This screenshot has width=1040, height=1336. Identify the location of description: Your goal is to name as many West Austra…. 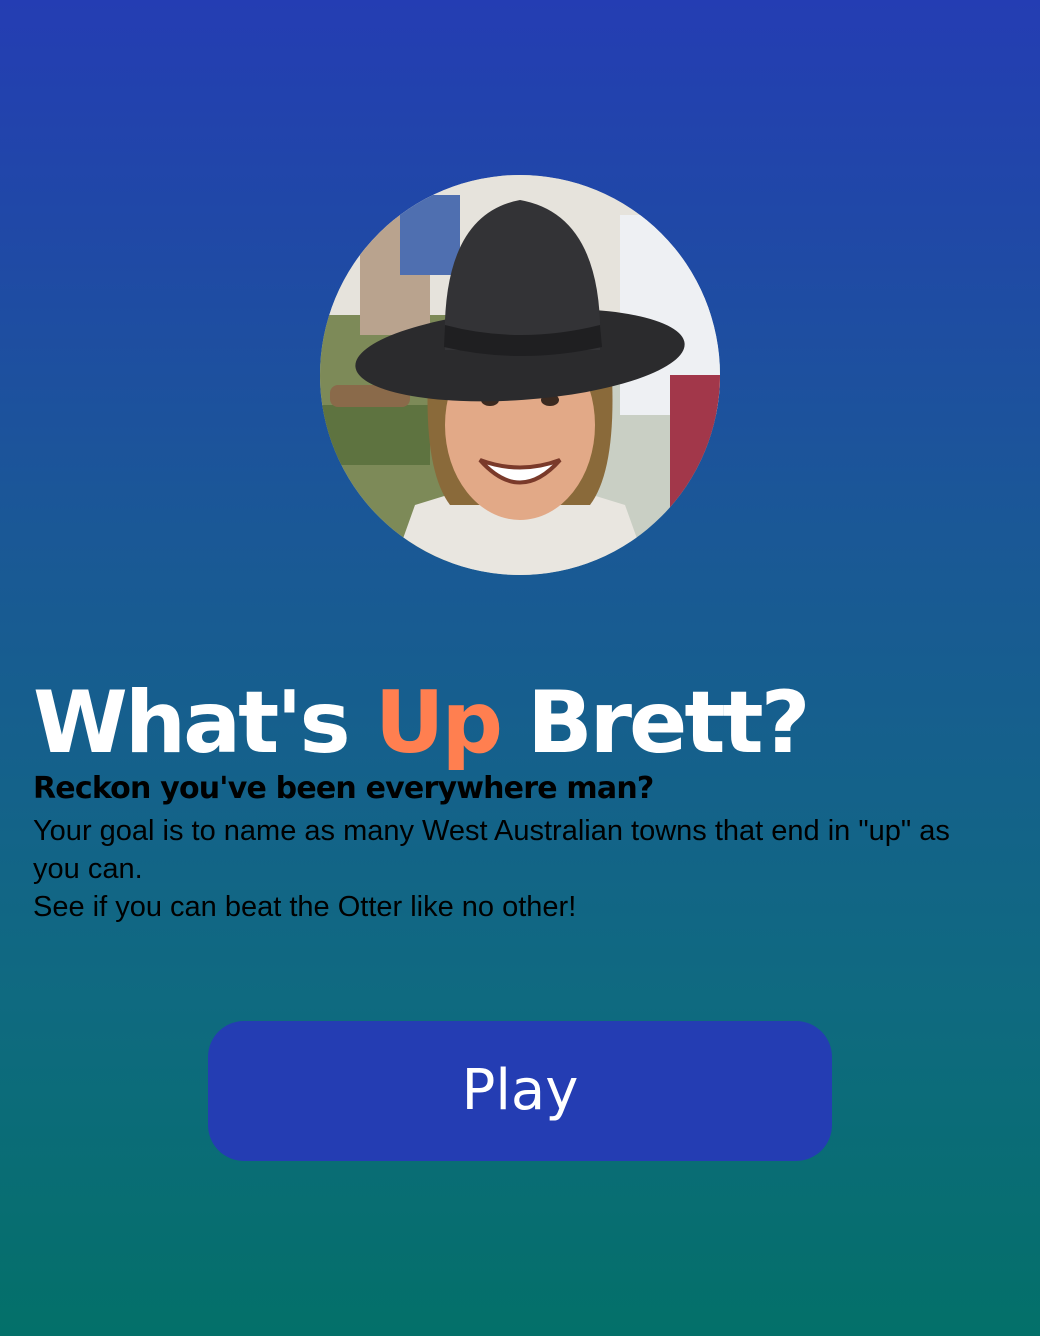
(513, 869).